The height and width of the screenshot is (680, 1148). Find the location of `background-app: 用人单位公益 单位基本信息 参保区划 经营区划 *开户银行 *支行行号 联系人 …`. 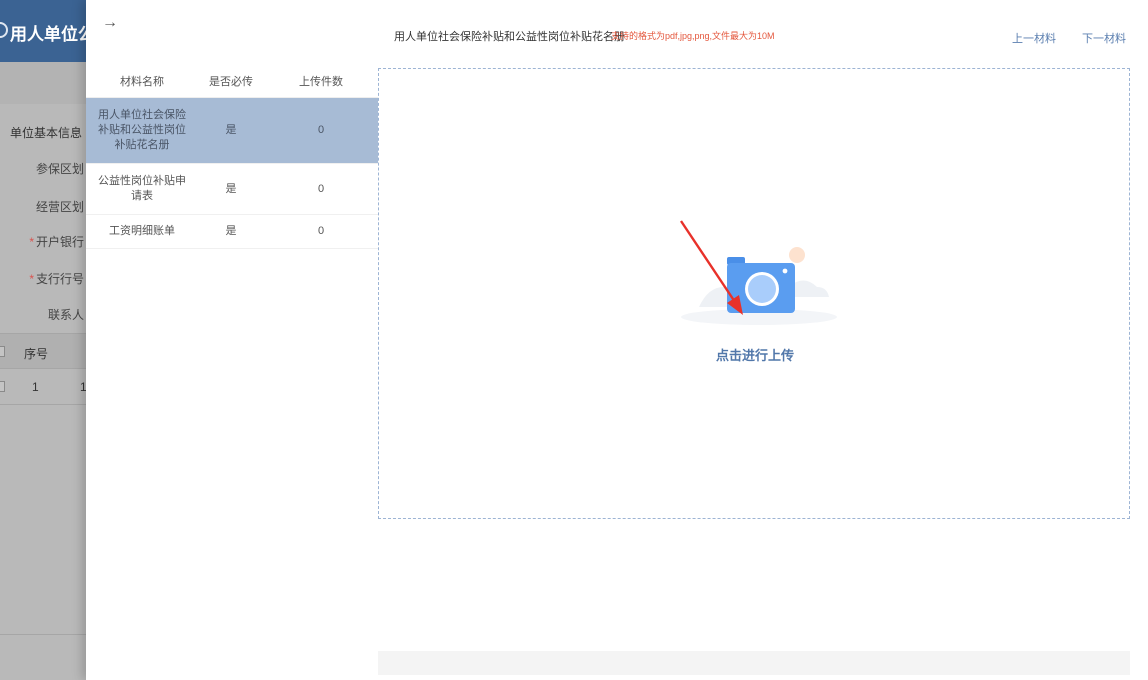

background-app: 用人单位公益 单位基本信息 参保区划 经营区划 *开户银行 *支行行号 联系人 … is located at coordinates (45, 340).